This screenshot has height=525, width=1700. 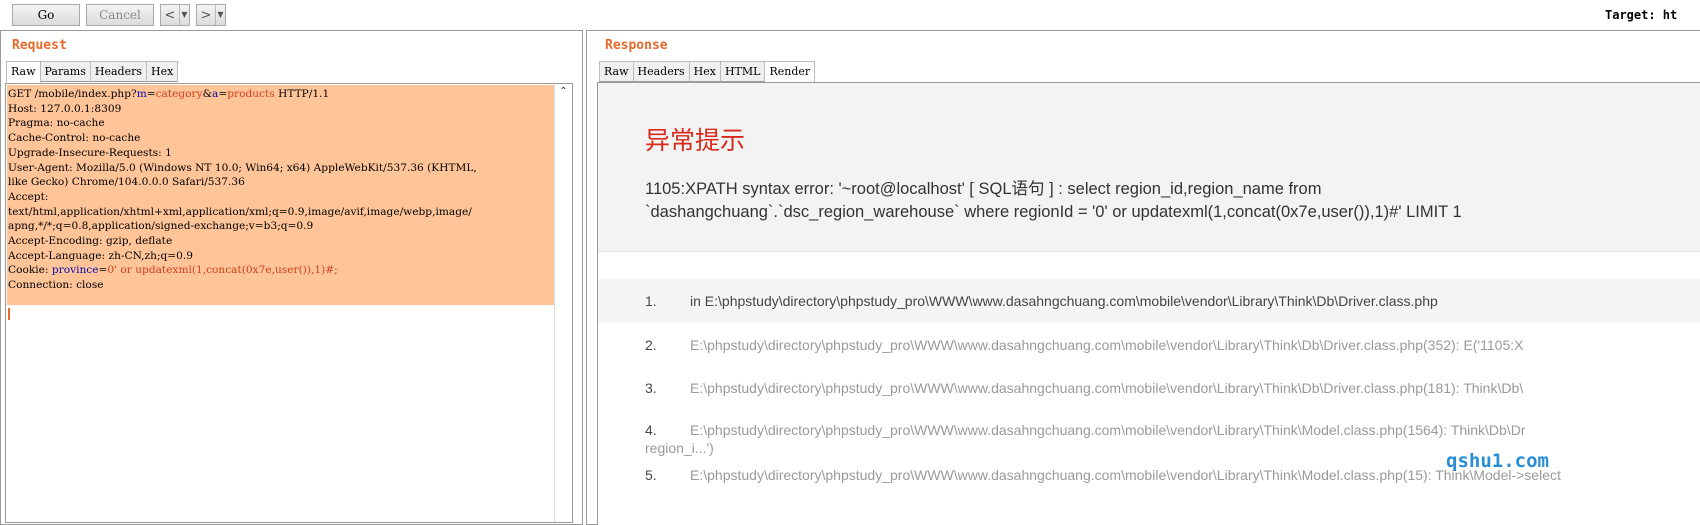 What do you see at coordinates (563, 91) in the screenshot?
I see `chevron-up-icon: ⌃` at bounding box center [563, 91].